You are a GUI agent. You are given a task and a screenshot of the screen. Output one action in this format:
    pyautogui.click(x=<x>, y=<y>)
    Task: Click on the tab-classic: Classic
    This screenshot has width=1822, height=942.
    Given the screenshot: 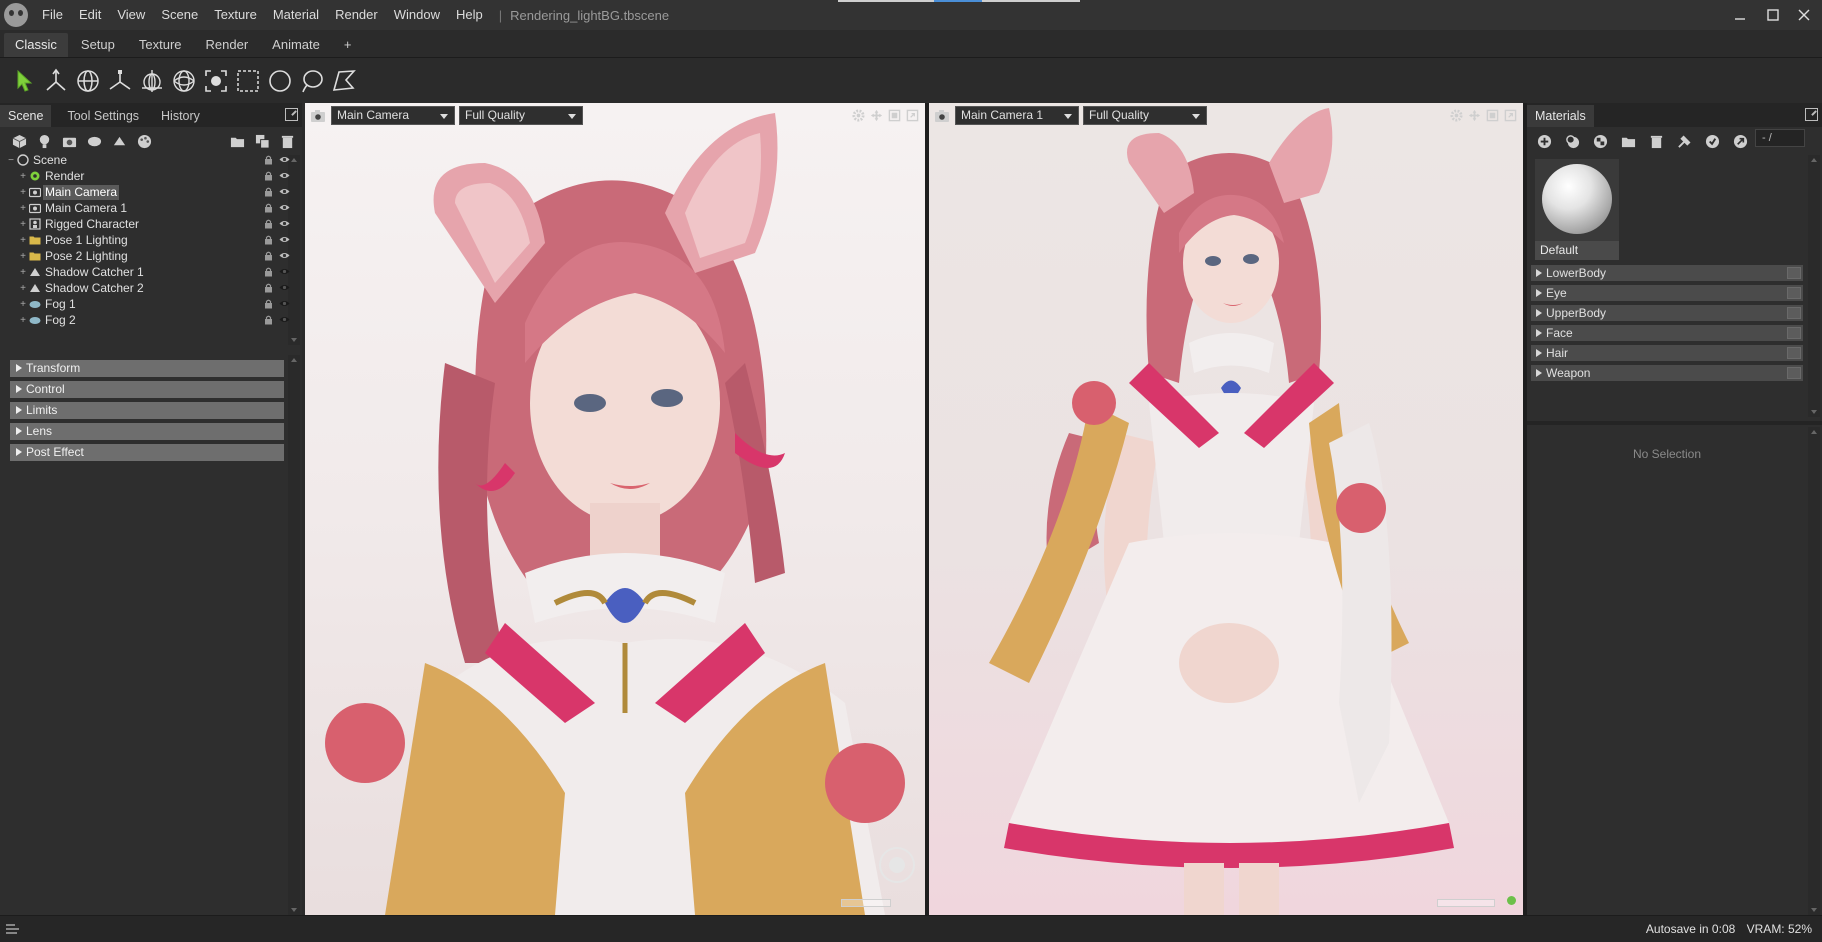 What is the action you would take?
    pyautogui.click(x=36, y=45)
    